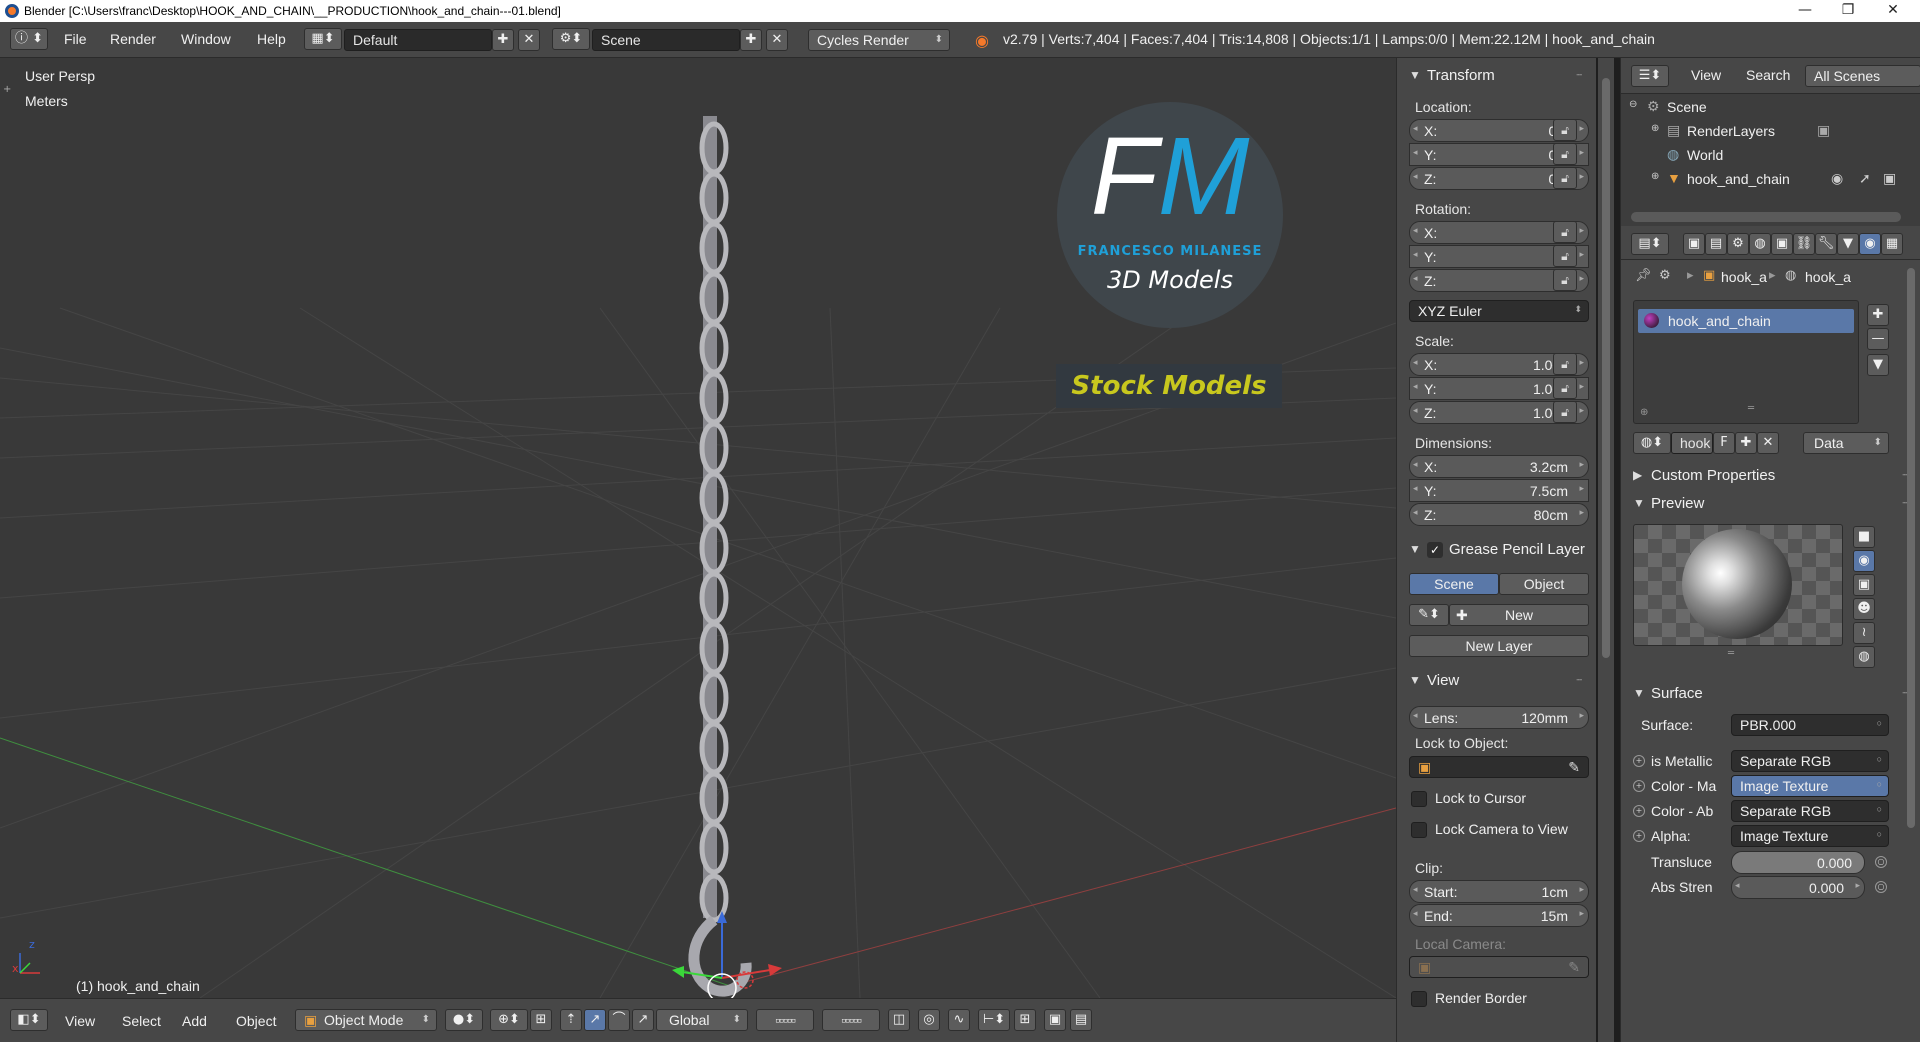 This screenshot has width=1920, height=1042. I want to click on lock-location-x-icon: 🔓︎, so click(1565, 130).